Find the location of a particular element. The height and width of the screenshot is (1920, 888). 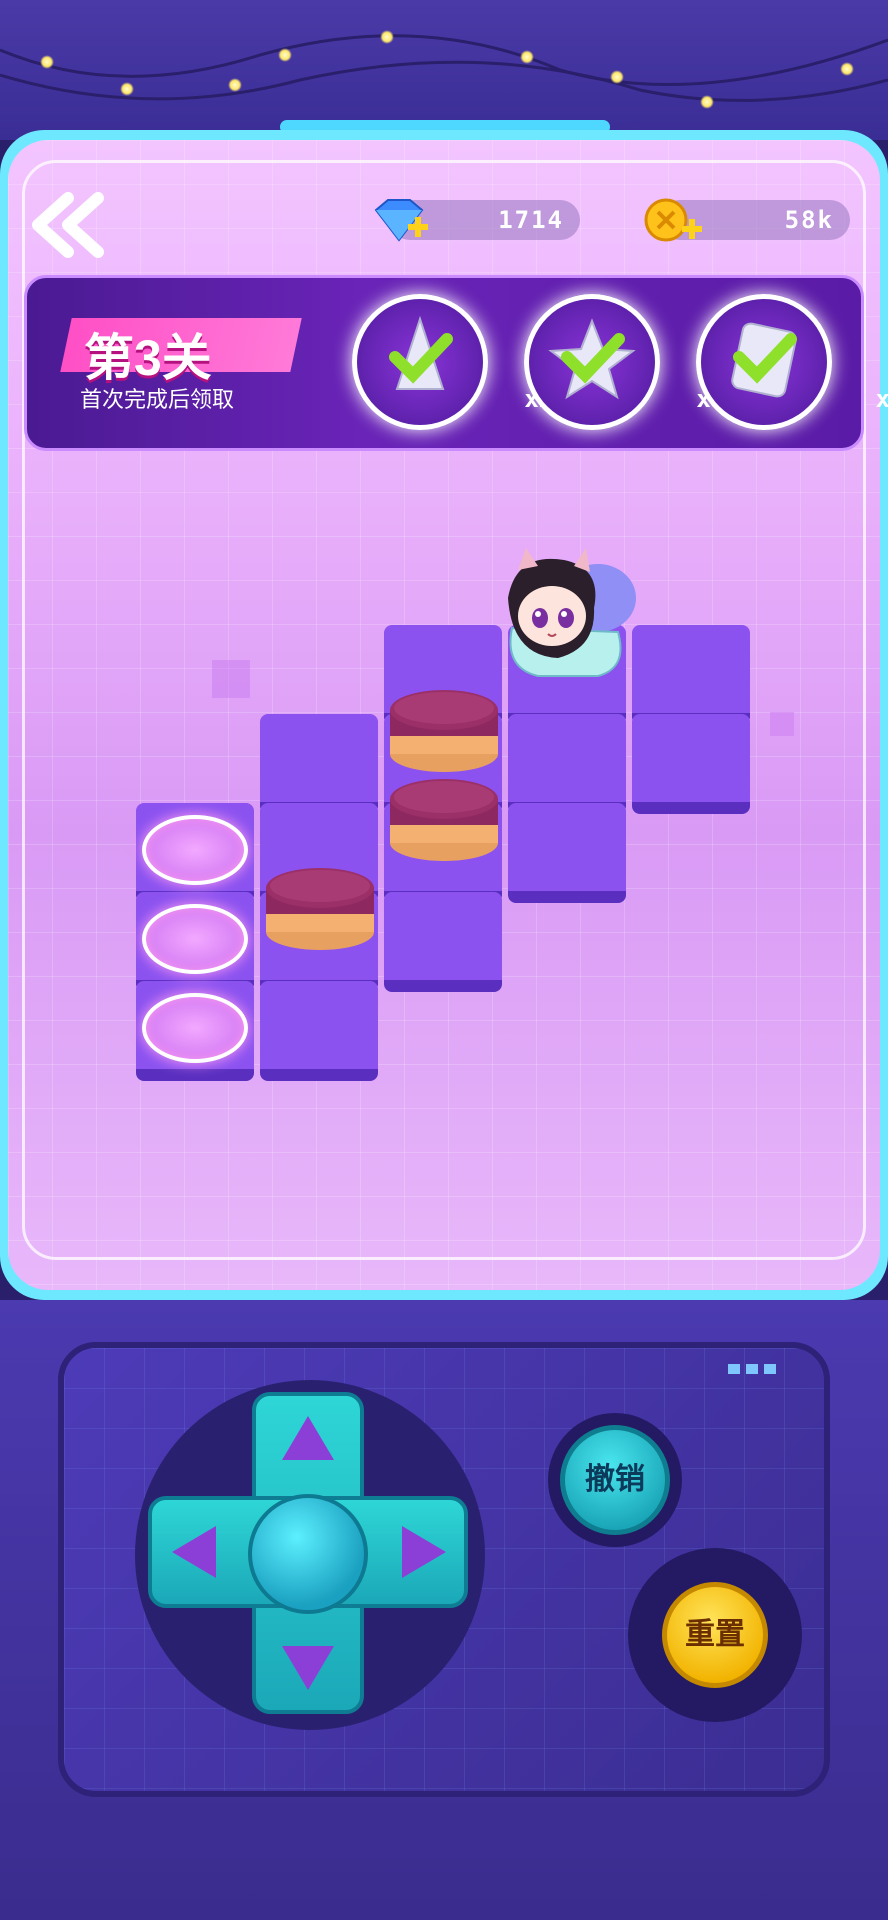

level-subtitle: 首次完成后领取 is located at coordinates (157, 399).